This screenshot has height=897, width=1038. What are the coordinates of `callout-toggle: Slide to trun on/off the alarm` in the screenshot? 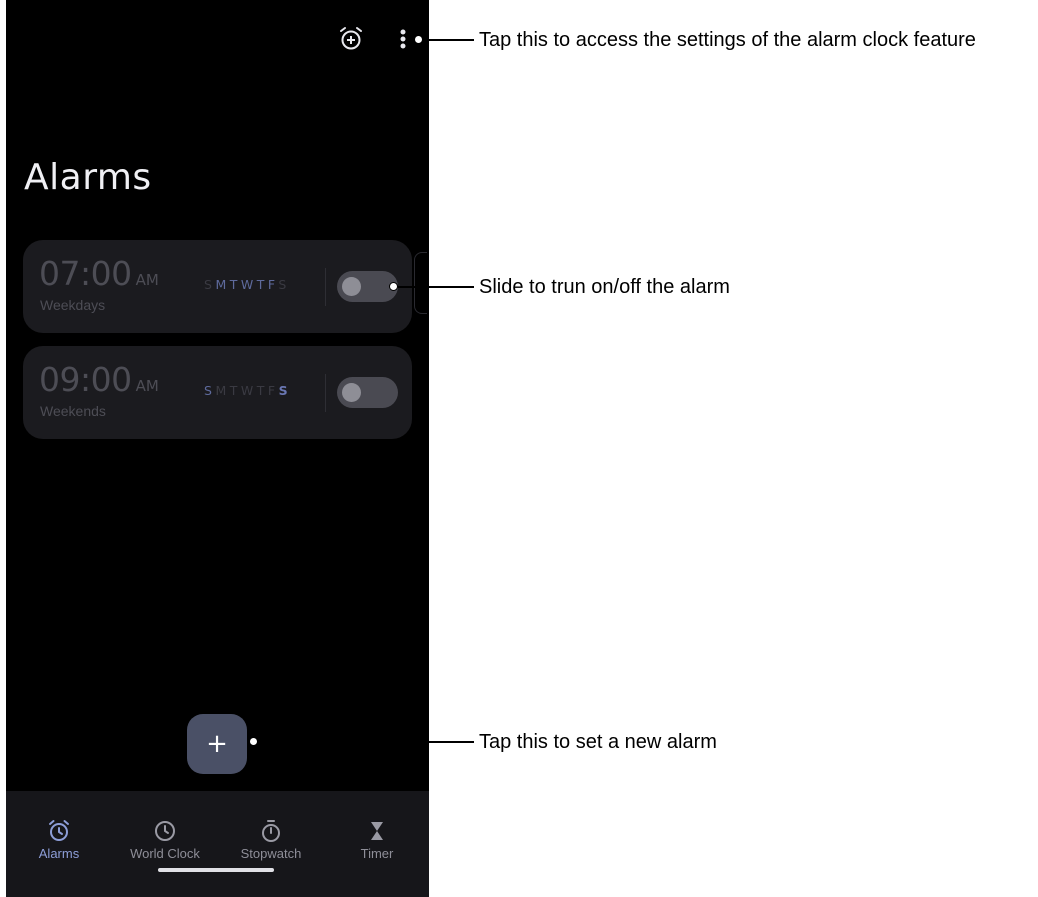 It's located at (604, 287).